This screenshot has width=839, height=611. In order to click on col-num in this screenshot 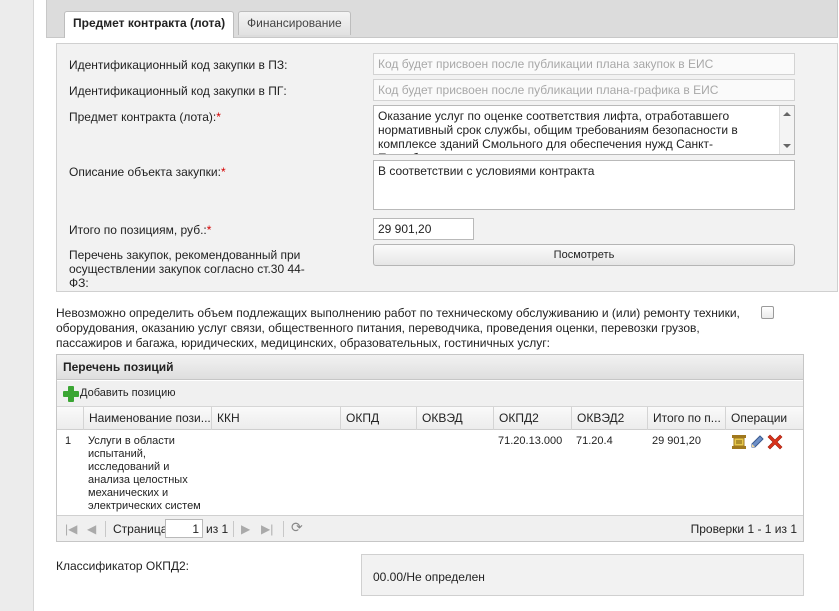, I will do `click(70, 418)`.